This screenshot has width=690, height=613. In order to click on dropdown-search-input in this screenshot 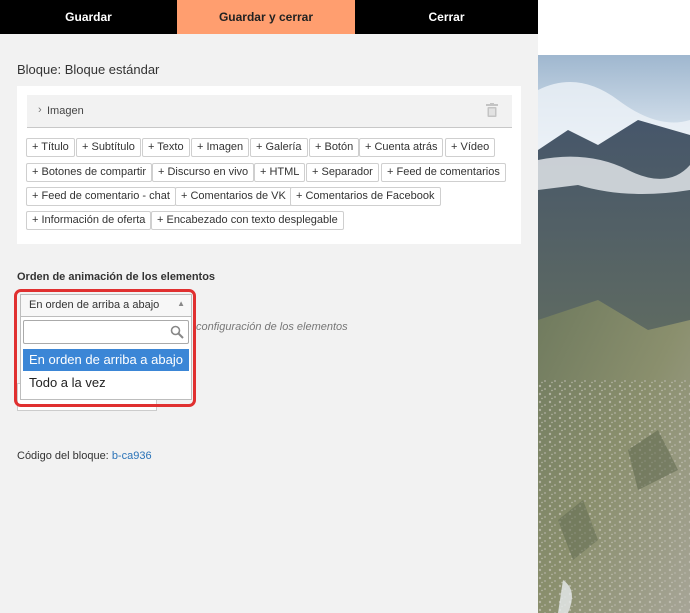, I will do `click(106, 332)`.